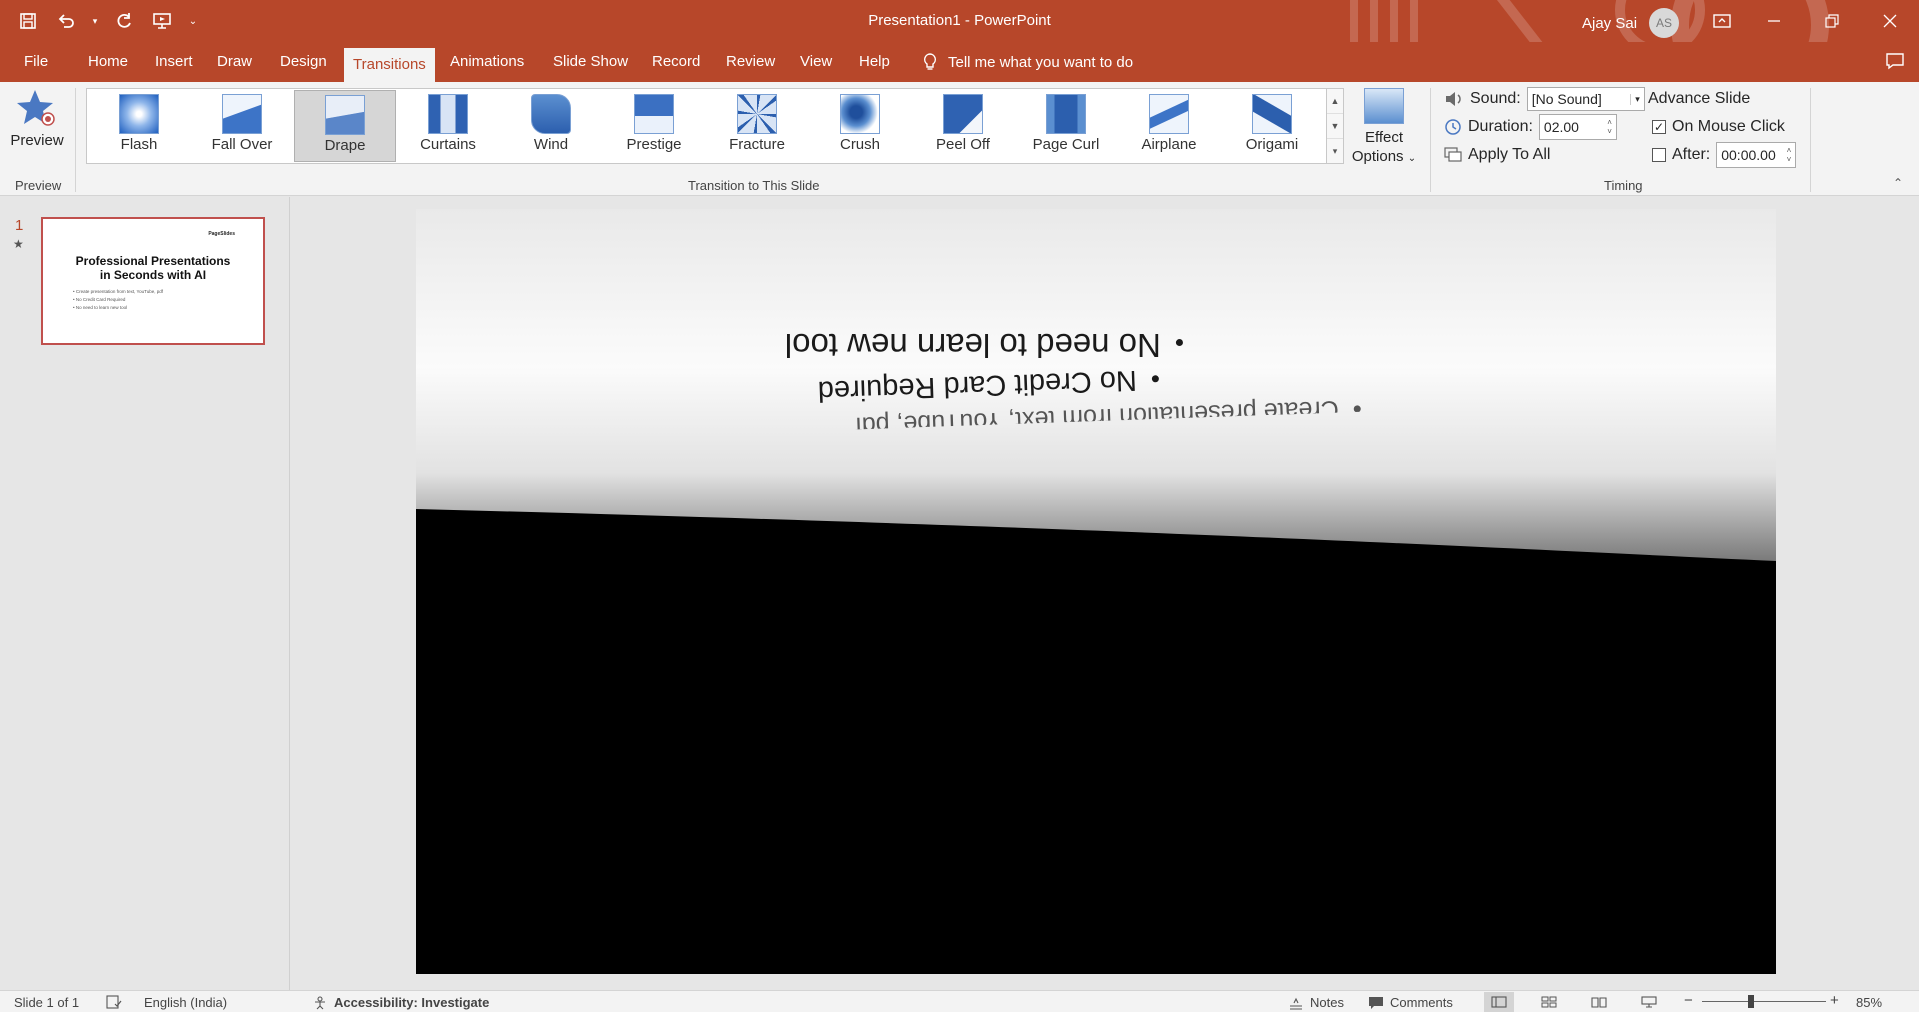 The width and height of the screenshot is (1919, 1012). I want to click on duration-label: Duration:, so click(1500, 126).